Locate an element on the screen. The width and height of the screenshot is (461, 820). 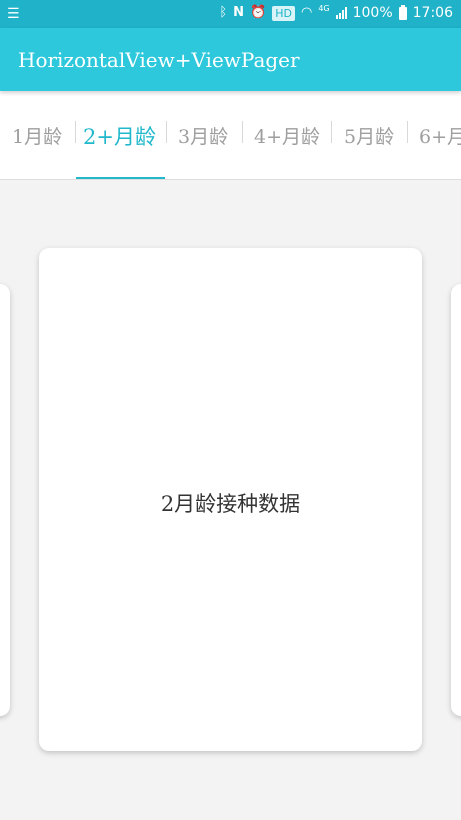
tab-3-month: 3月龄 is located at coordinates (203, 137).